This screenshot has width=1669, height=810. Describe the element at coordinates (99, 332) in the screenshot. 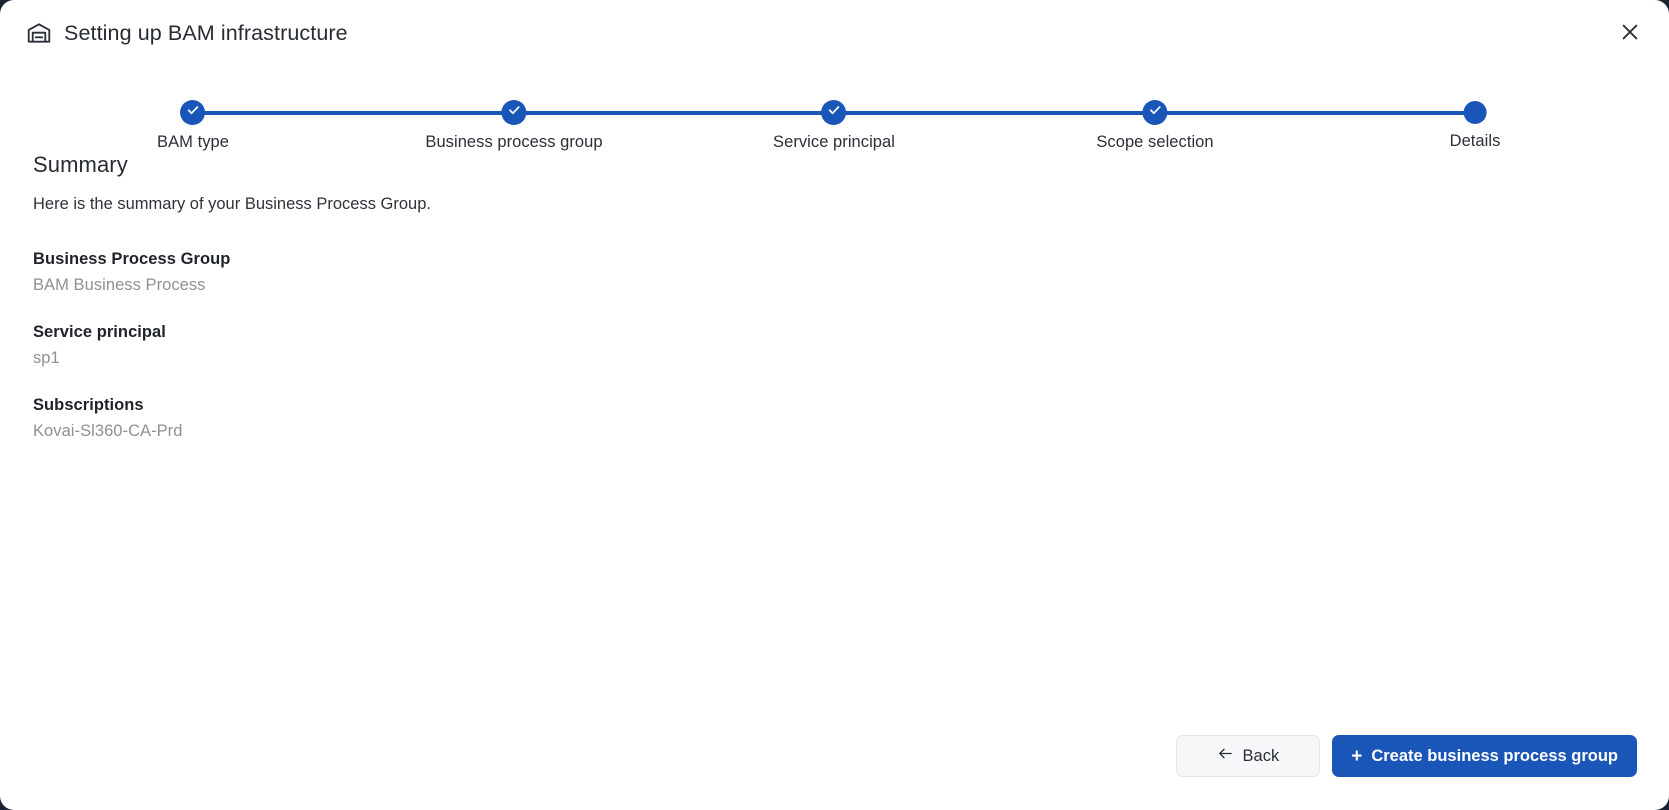

I see `summary-field-label: Service principal` at that location.